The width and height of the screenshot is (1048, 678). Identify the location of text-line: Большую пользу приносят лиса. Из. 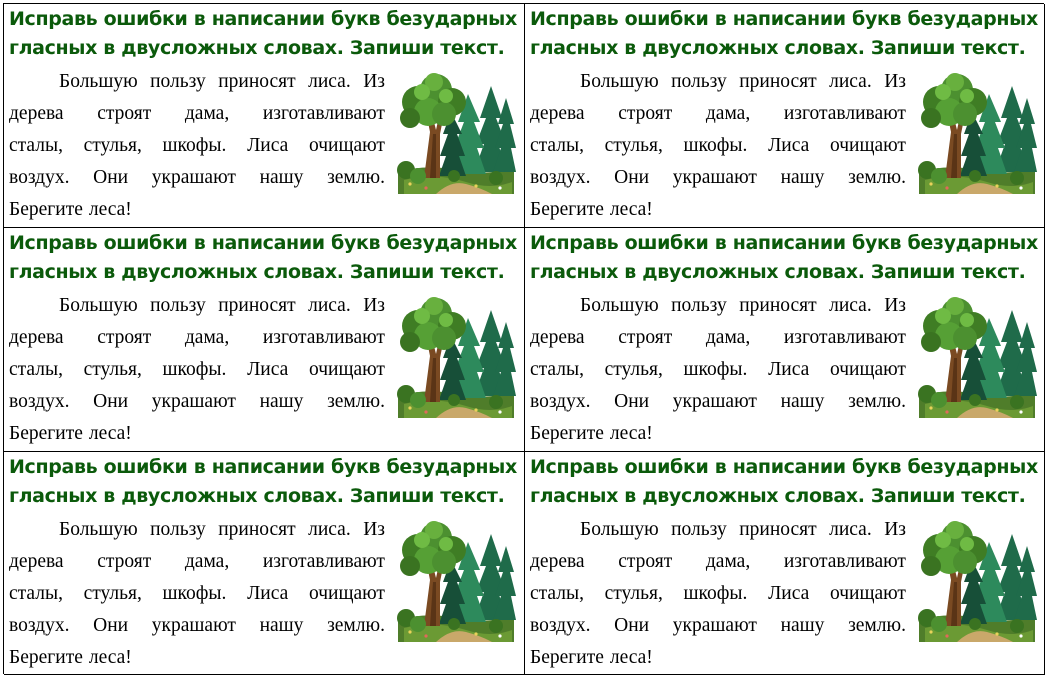
(197, 530).